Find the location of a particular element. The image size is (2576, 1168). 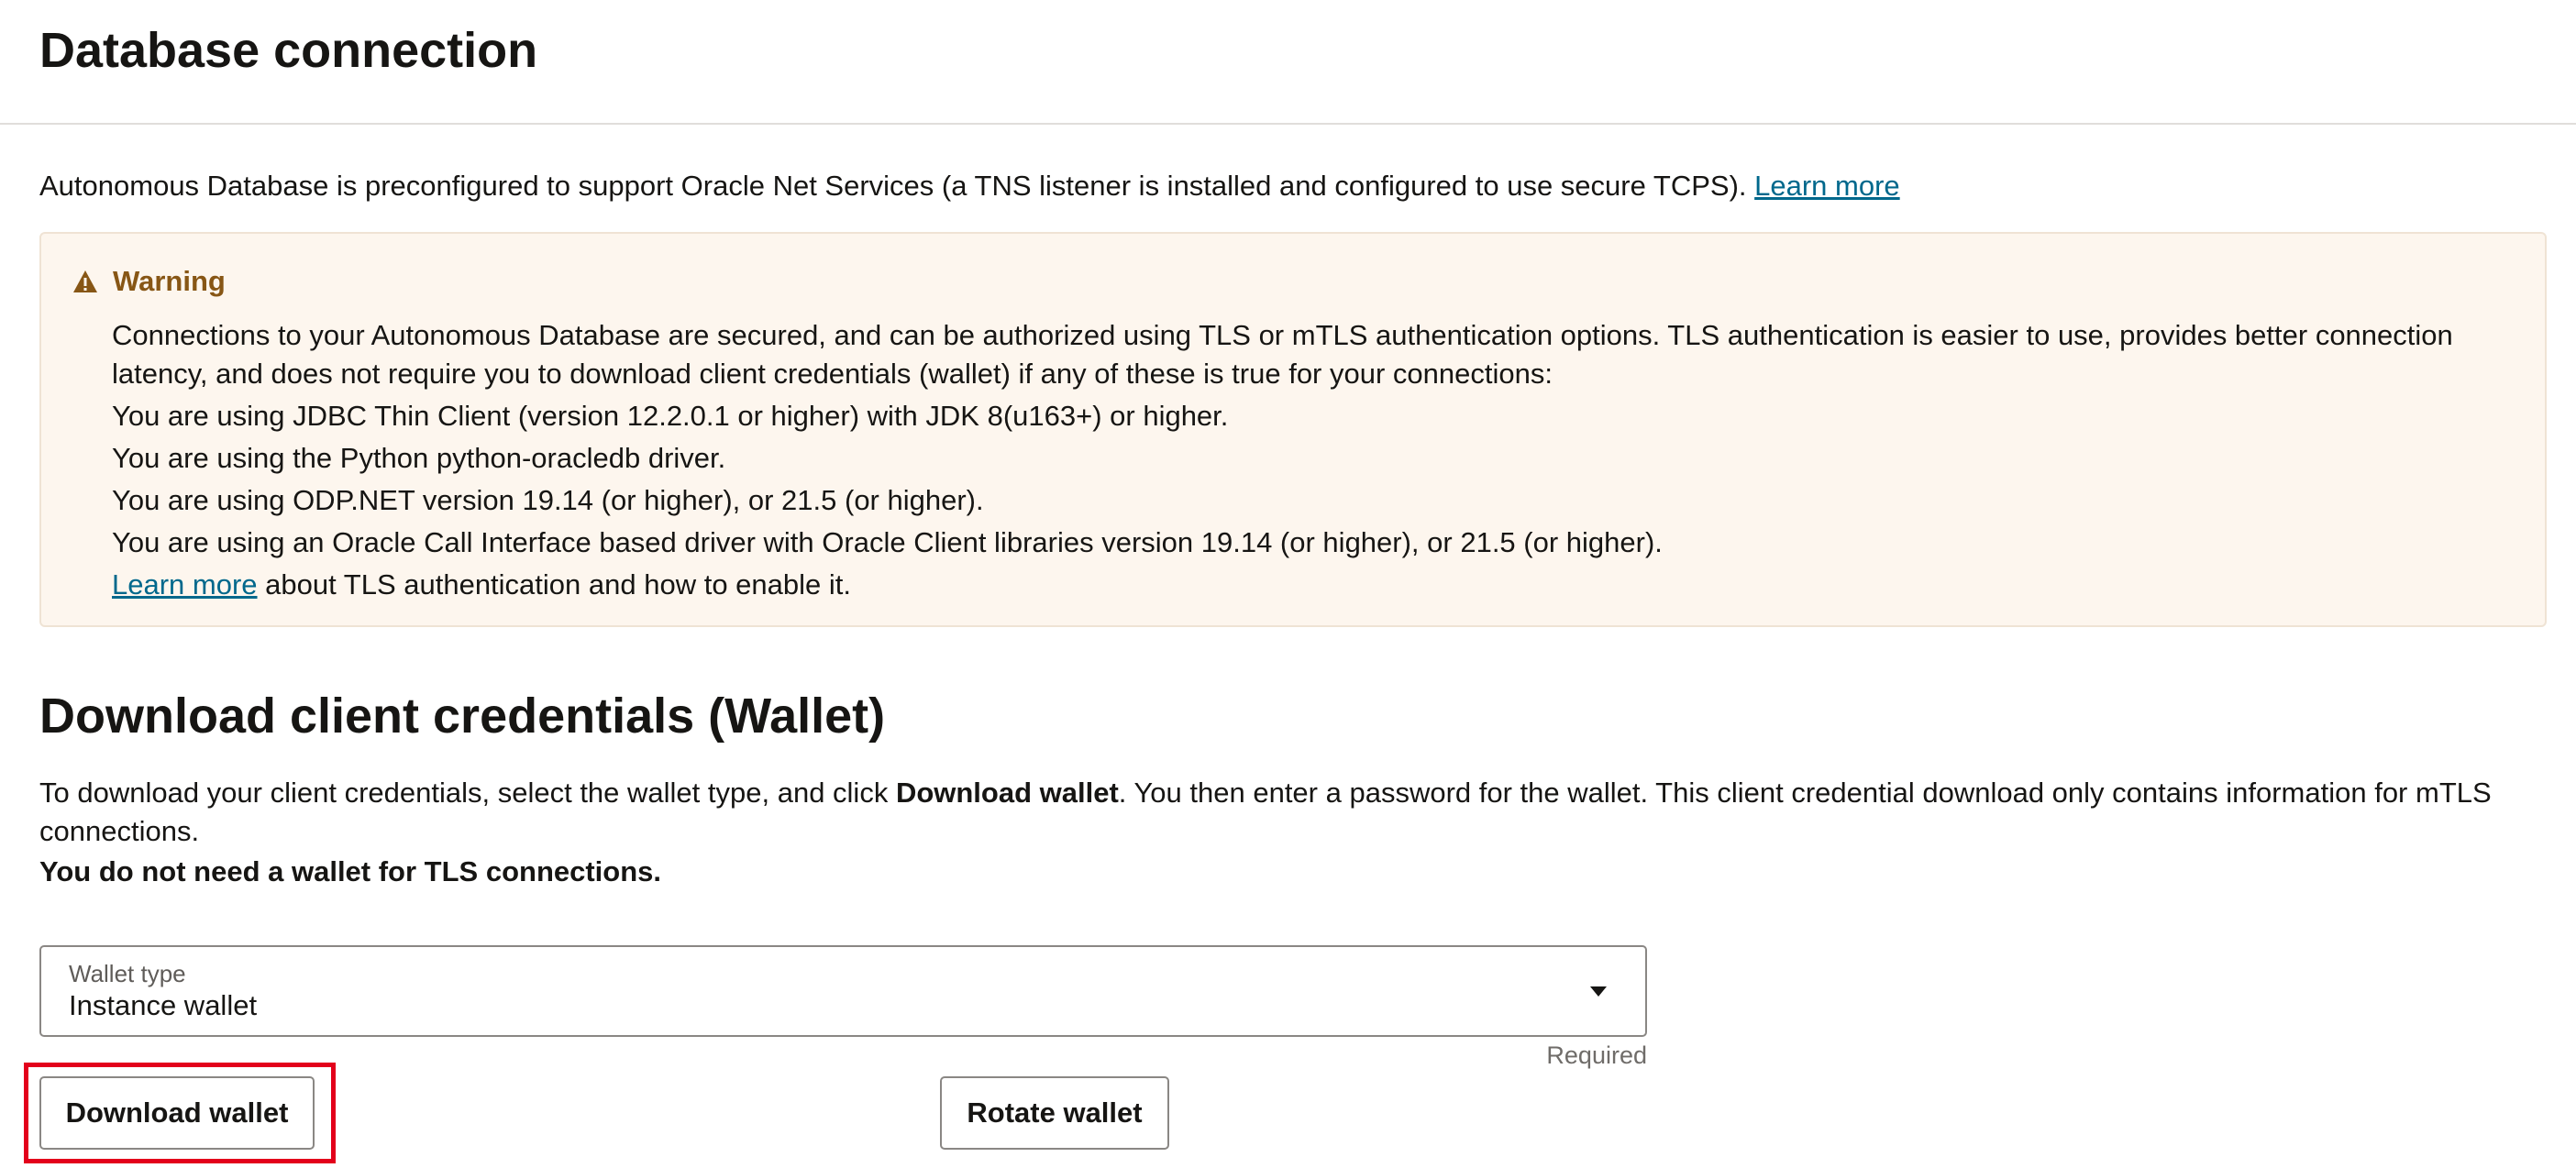

wallet-section-title: Download client credentials (Wallet) is located at coordinates (462, 717).